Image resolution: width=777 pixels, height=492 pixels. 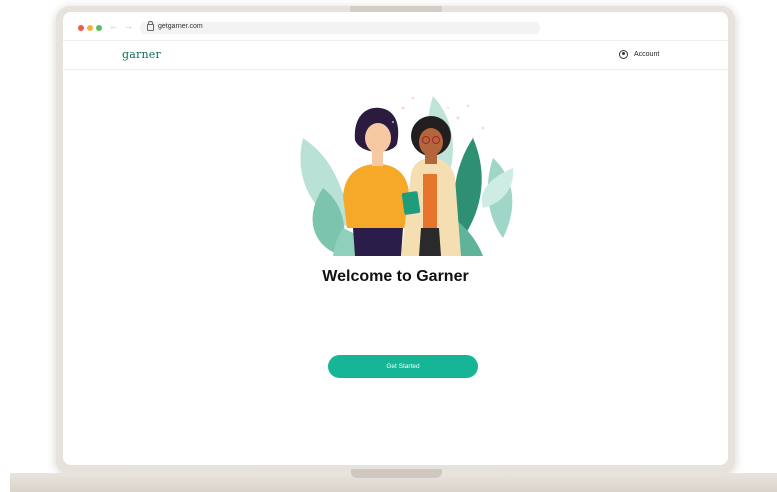 I want to click on account-link: Account, so click(x=639, y=54).